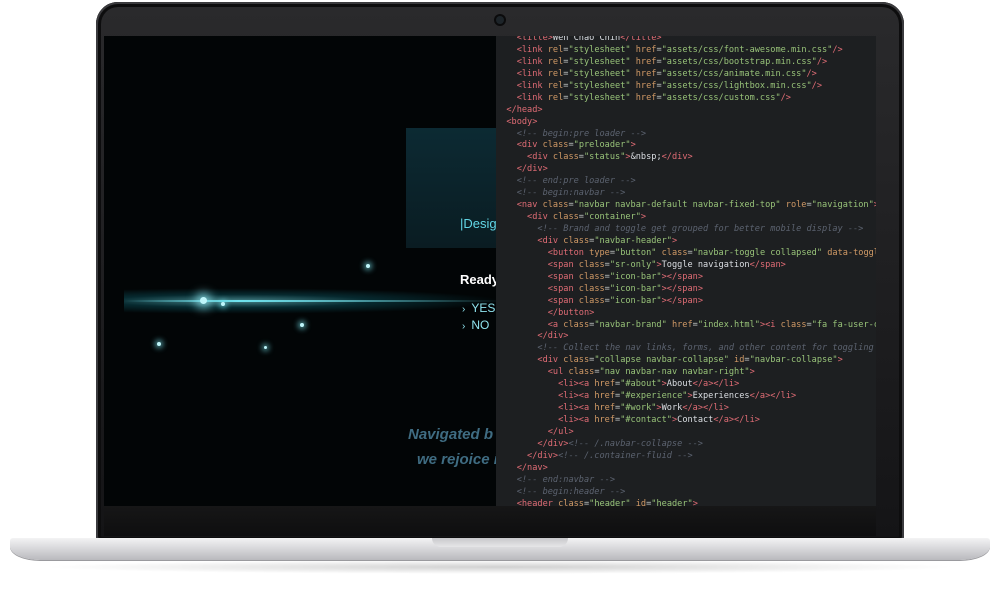 The image size is (1000, 604). What do you see at coordinates (457, 459) in the screenshot?
I see `tagline-line-2: we rejoice i` at bounding box center [457, 459].